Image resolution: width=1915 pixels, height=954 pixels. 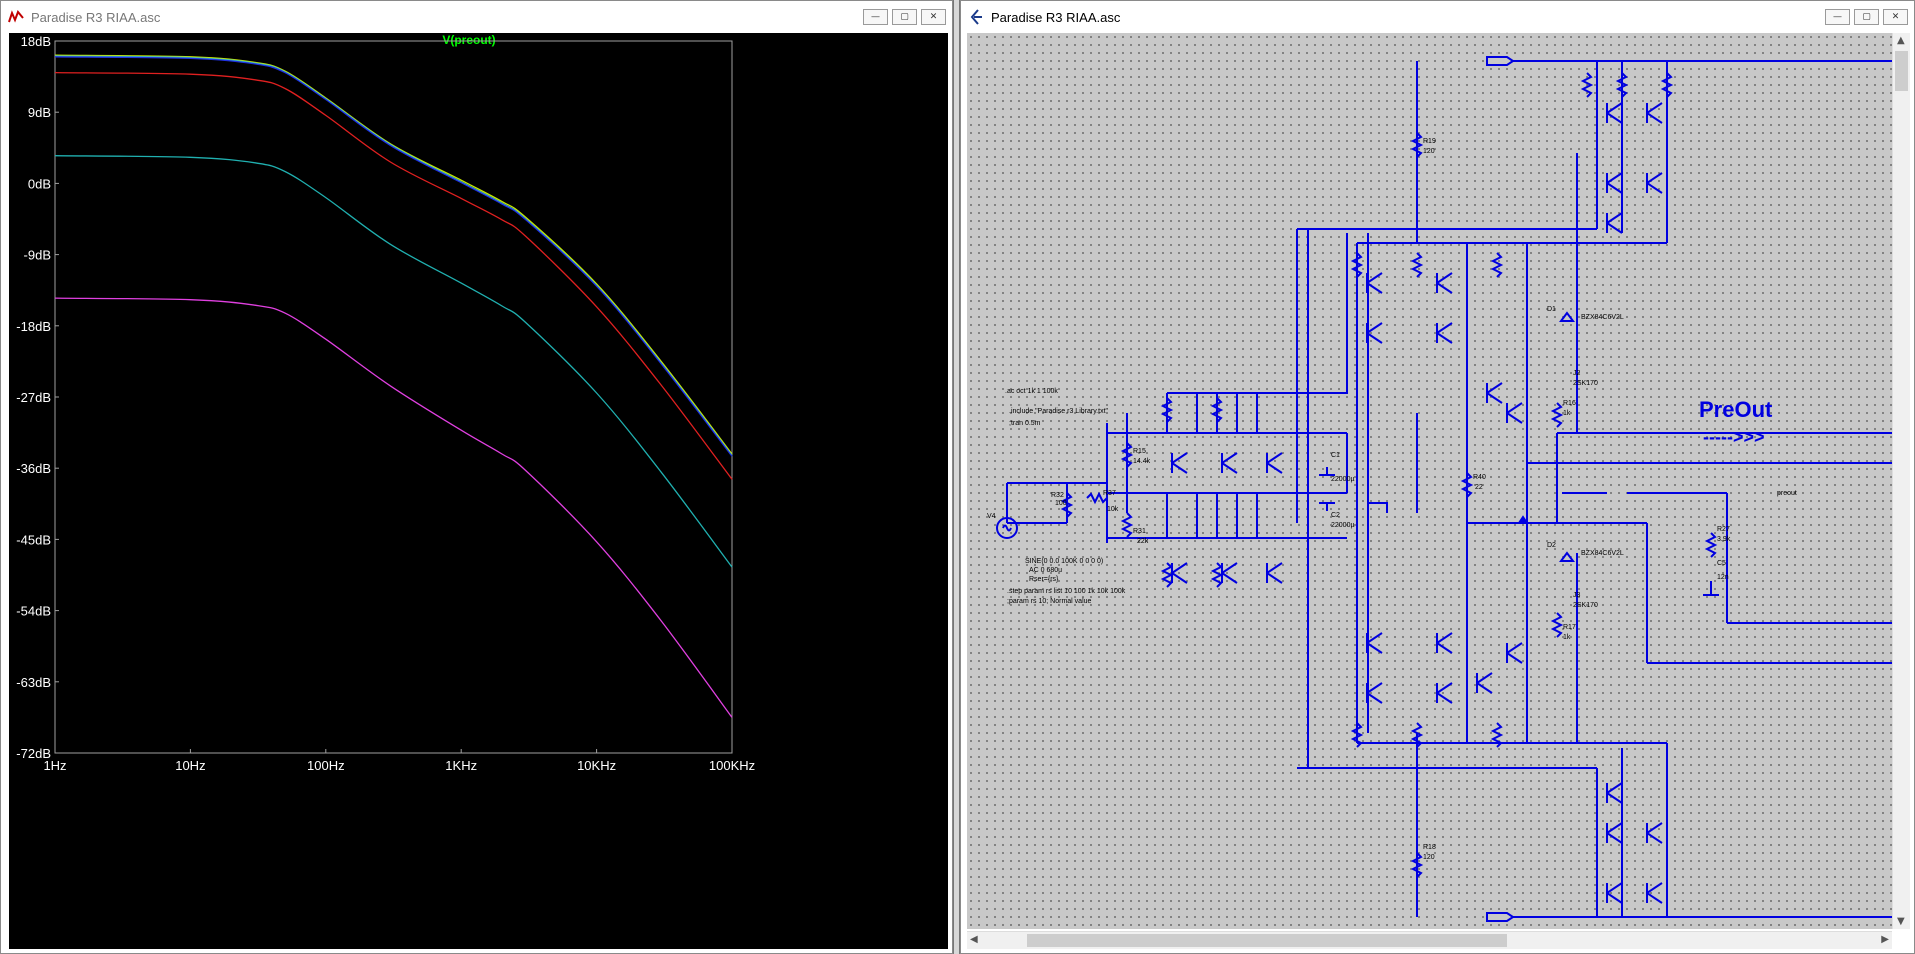 I want to click on r19-value: 120, so click(x=1429, y=151).